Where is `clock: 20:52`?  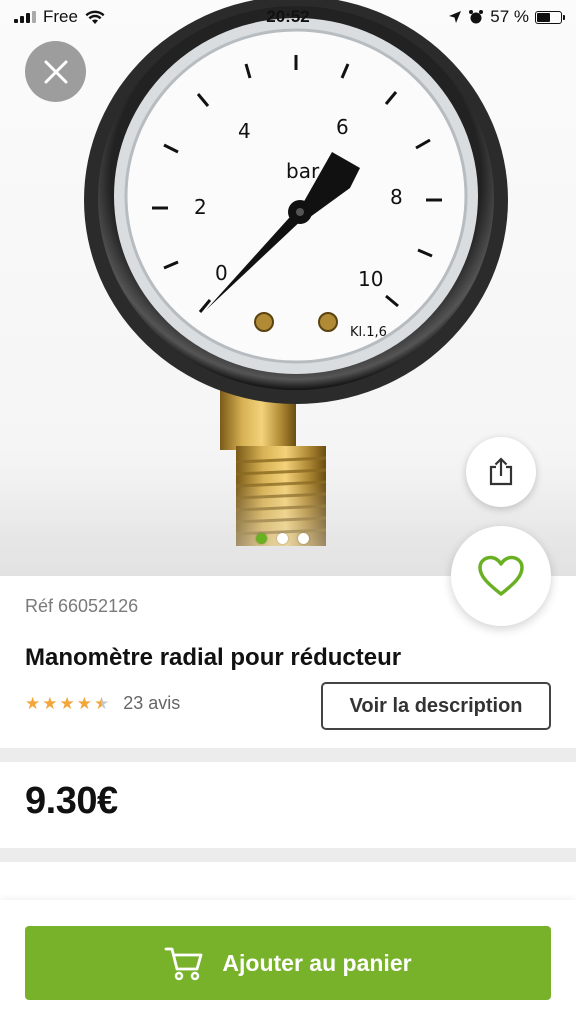 clock: 20:52 is located at coordinates (288, 16).